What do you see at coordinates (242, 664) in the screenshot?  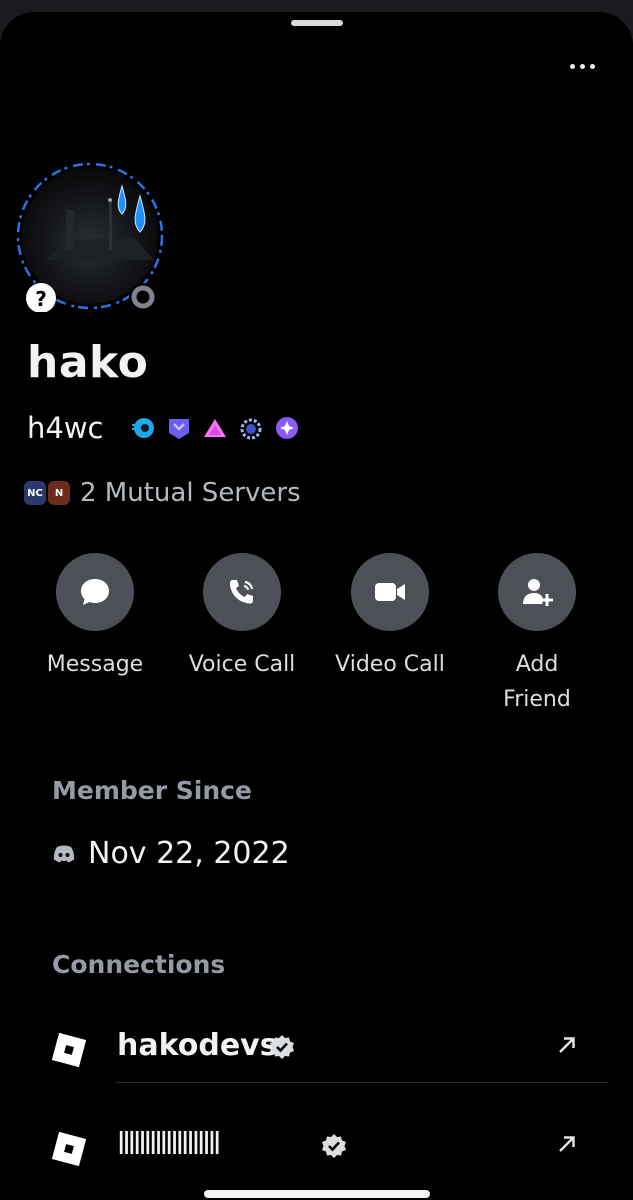 I see `voice-call-label: Voice Call` at bounding box center [242, 664].